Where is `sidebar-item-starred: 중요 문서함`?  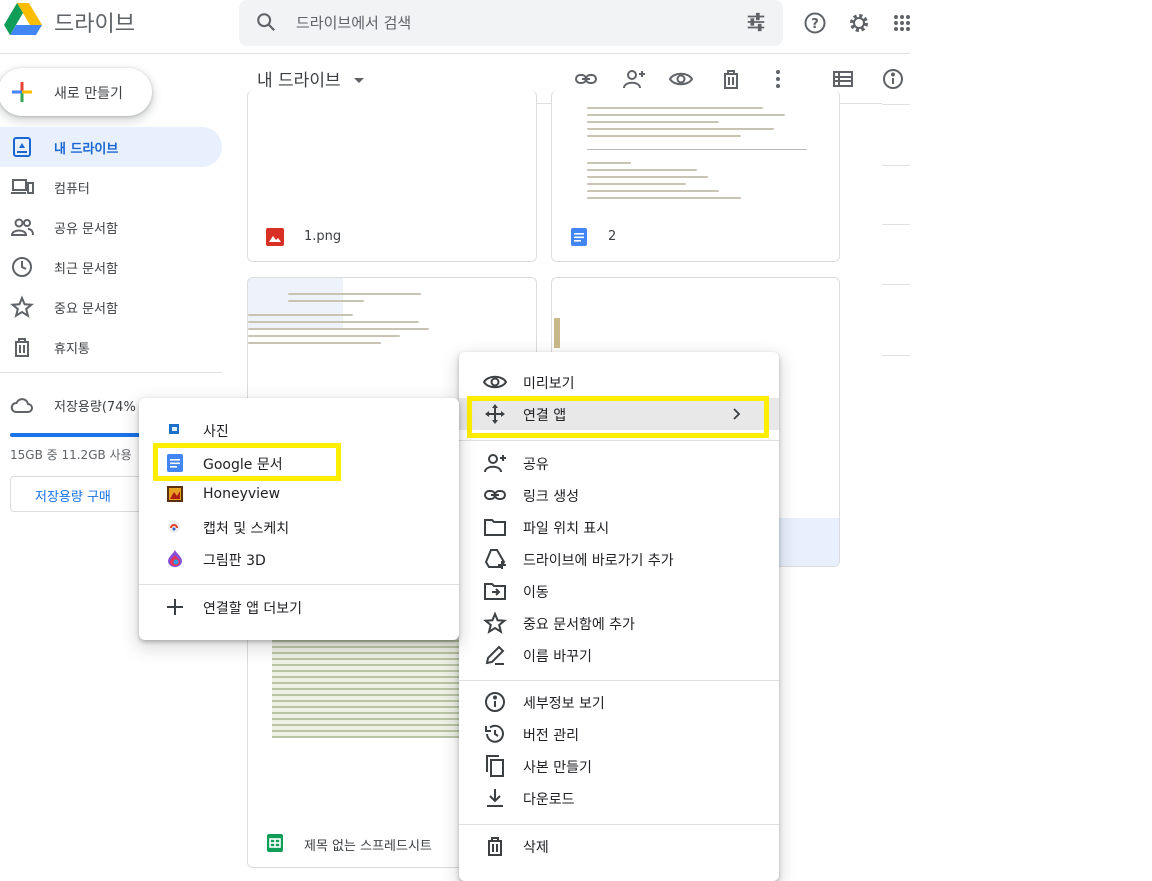
sidebar-item-starred: 중요 문서함 is located at coordinates (111, 307).